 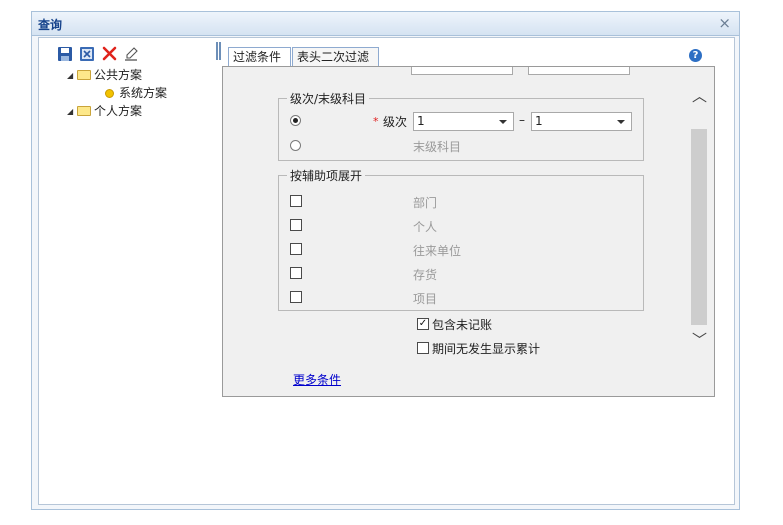 What do you see at coordinates (699, 339) in the screenshot?
I see `scroll-down-icon: ﹀` at bounding box center [699, 339].